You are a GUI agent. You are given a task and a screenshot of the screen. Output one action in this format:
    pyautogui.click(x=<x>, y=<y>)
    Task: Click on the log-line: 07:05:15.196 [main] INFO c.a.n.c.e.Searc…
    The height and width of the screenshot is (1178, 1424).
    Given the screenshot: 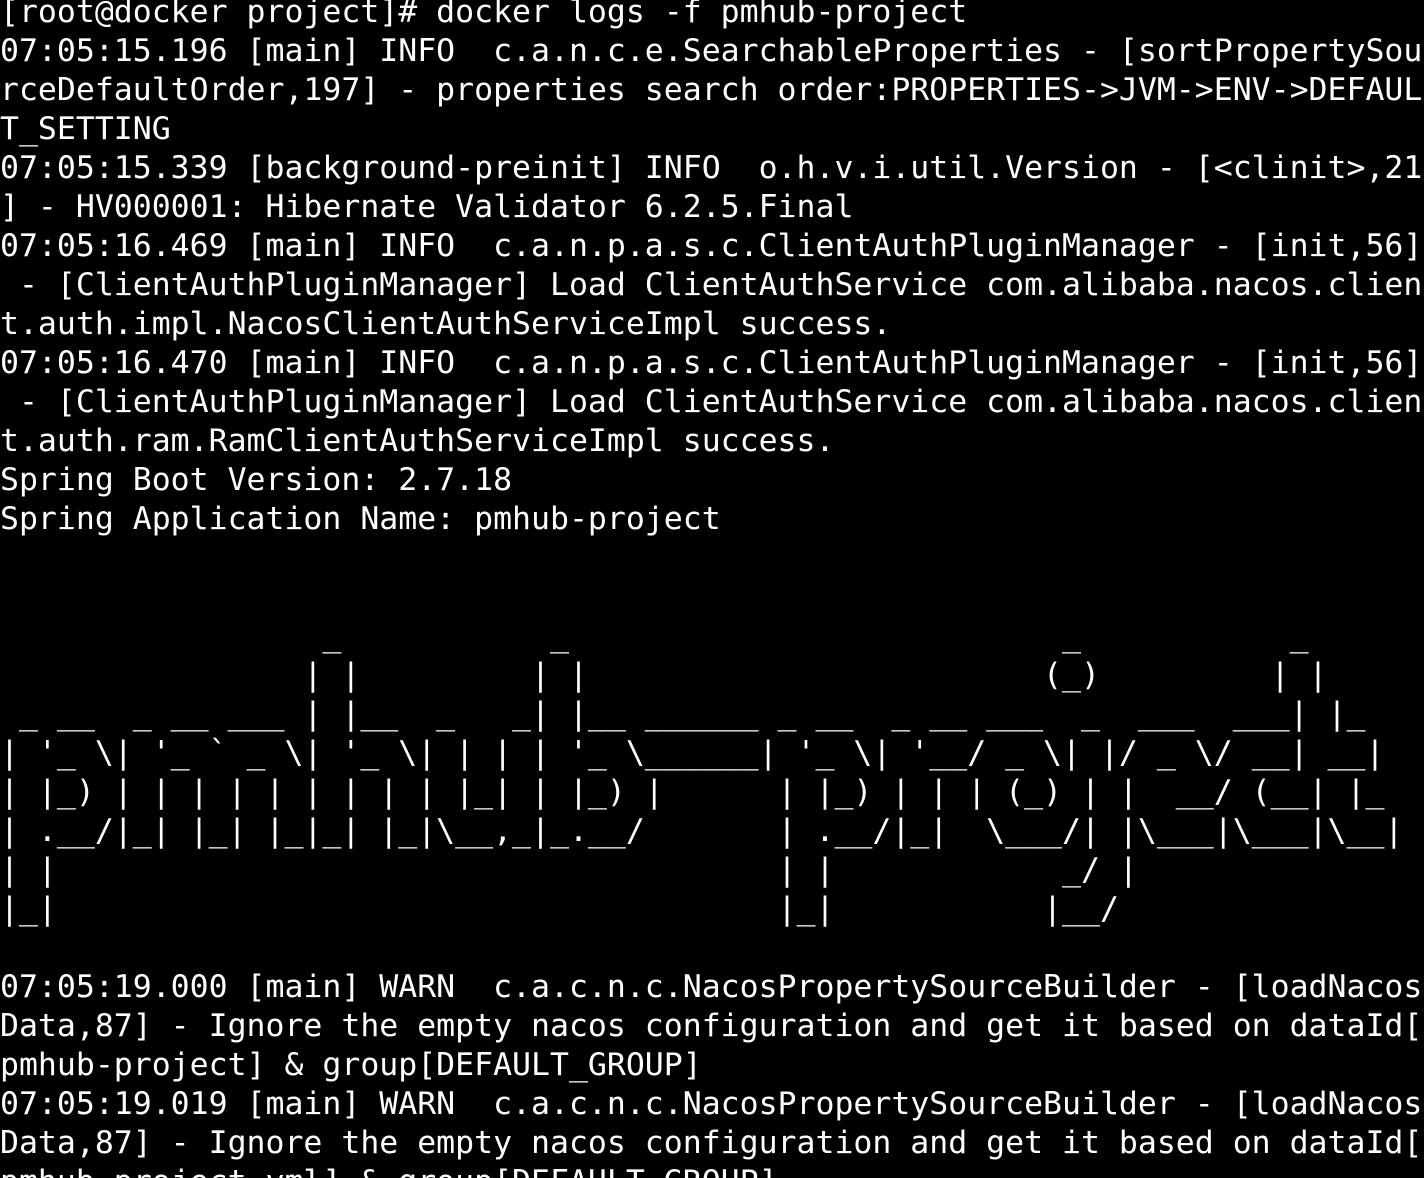 What is the action you would take?
    pyautogui.click(x=711, y=51)
    